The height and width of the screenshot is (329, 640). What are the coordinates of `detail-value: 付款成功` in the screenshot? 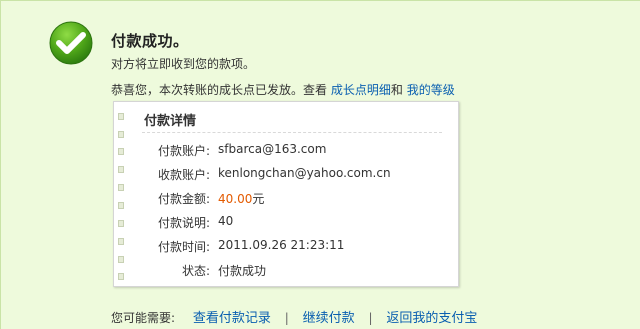 It's located at (242, 271).